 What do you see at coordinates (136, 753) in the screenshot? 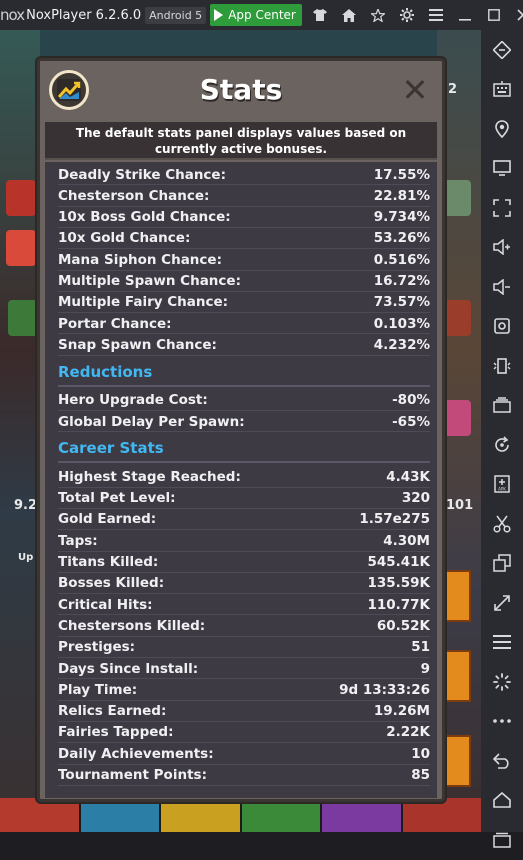
I see `stat-label: Daily Achievements:` at bounding box center [136, 753].